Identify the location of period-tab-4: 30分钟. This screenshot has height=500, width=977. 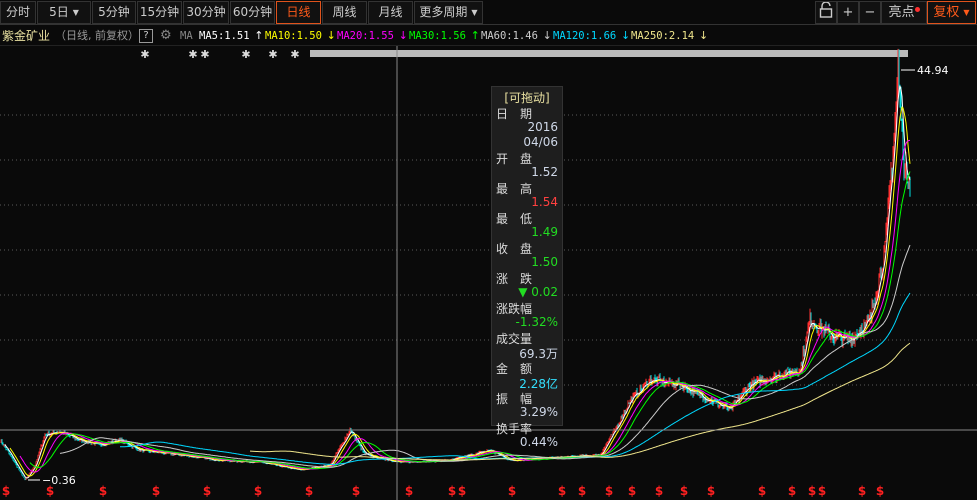
(206, 12).